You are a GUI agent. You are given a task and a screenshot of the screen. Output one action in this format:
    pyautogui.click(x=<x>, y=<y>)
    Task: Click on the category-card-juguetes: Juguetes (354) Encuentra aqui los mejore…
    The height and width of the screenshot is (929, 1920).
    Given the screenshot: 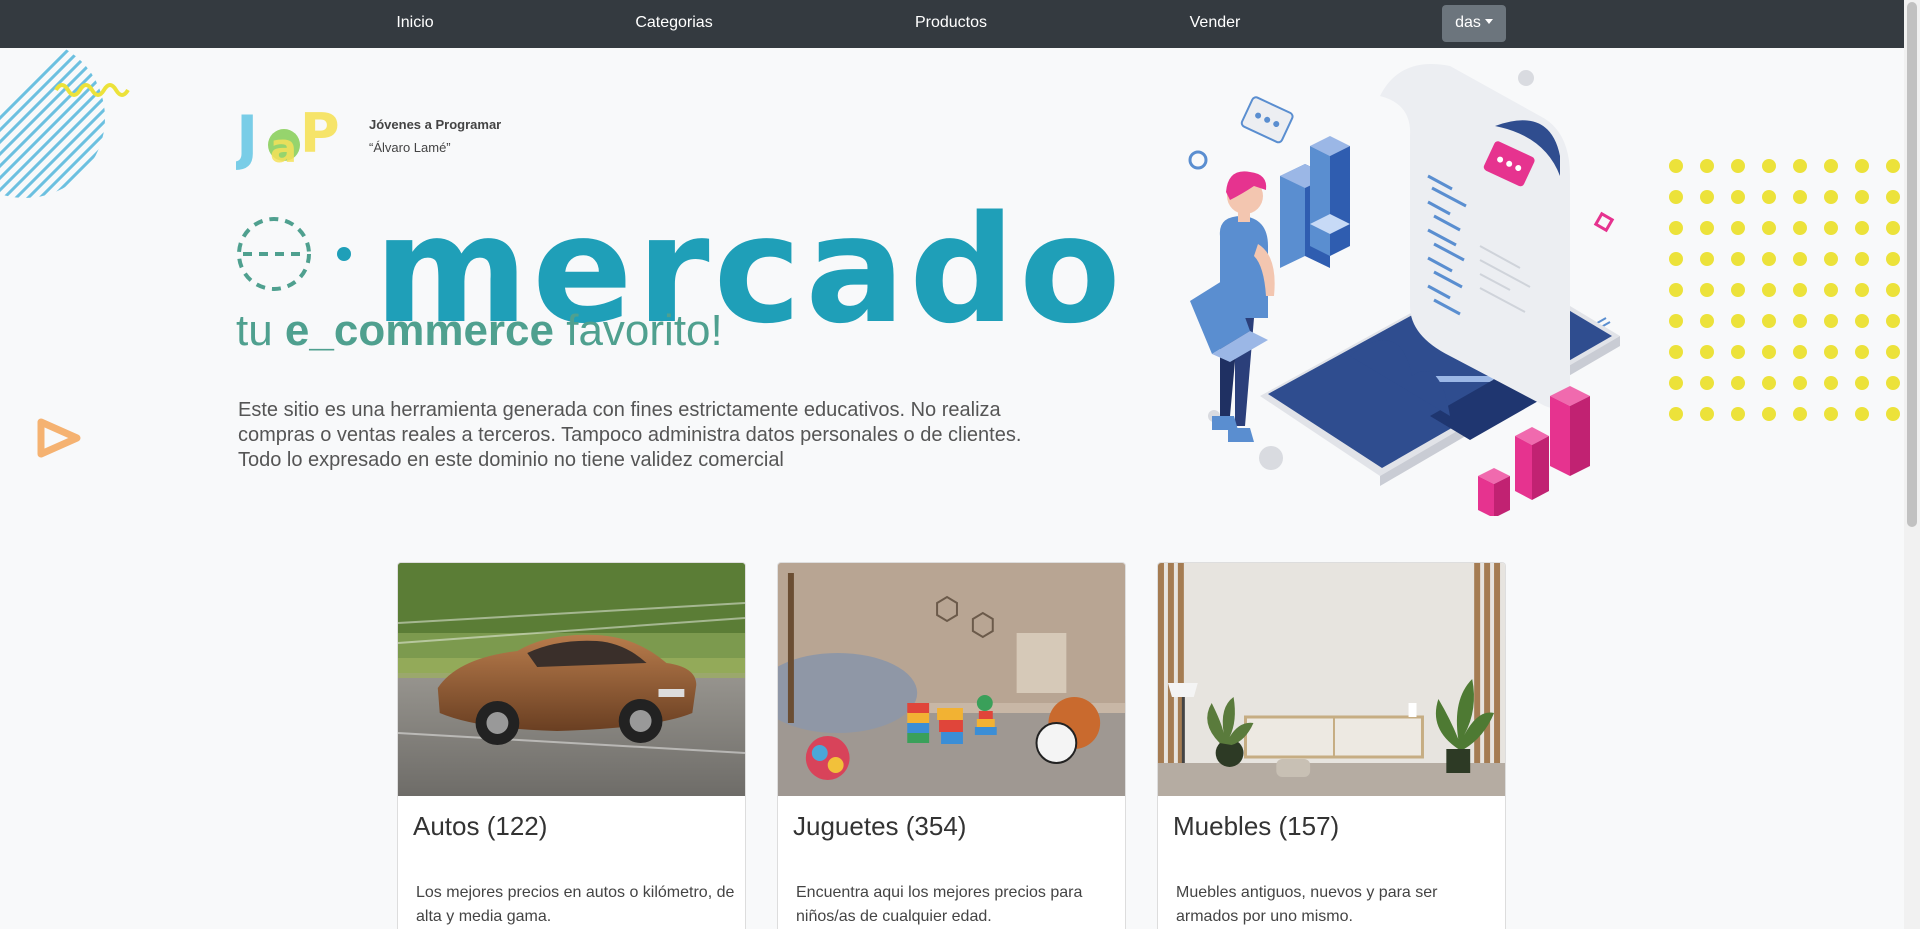 What is the action you would take?
    pyautogui.click(x=951, y=745)
    